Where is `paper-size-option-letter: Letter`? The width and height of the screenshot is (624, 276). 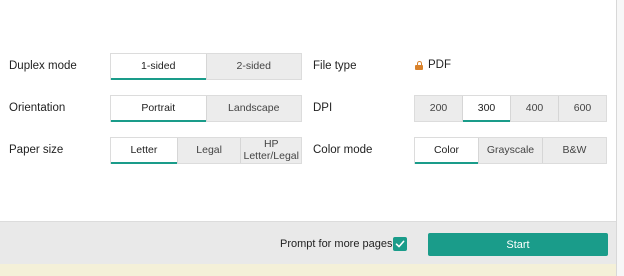
paper-size-option-letter: Letter is located at coordinates (144, 151).